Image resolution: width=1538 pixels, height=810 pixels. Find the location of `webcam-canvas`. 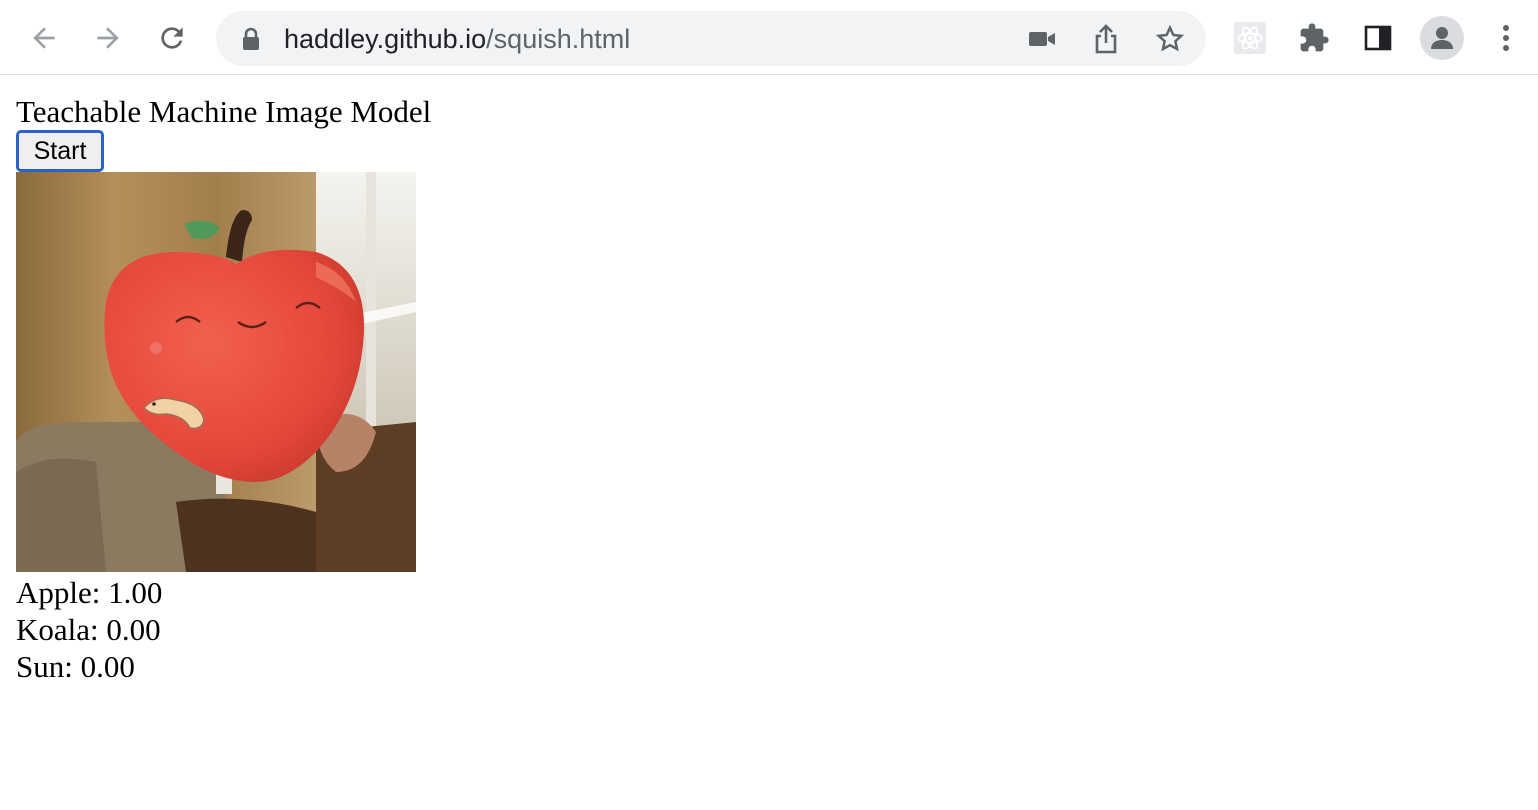

webcam-canvas is located at coordinates (216, 372).